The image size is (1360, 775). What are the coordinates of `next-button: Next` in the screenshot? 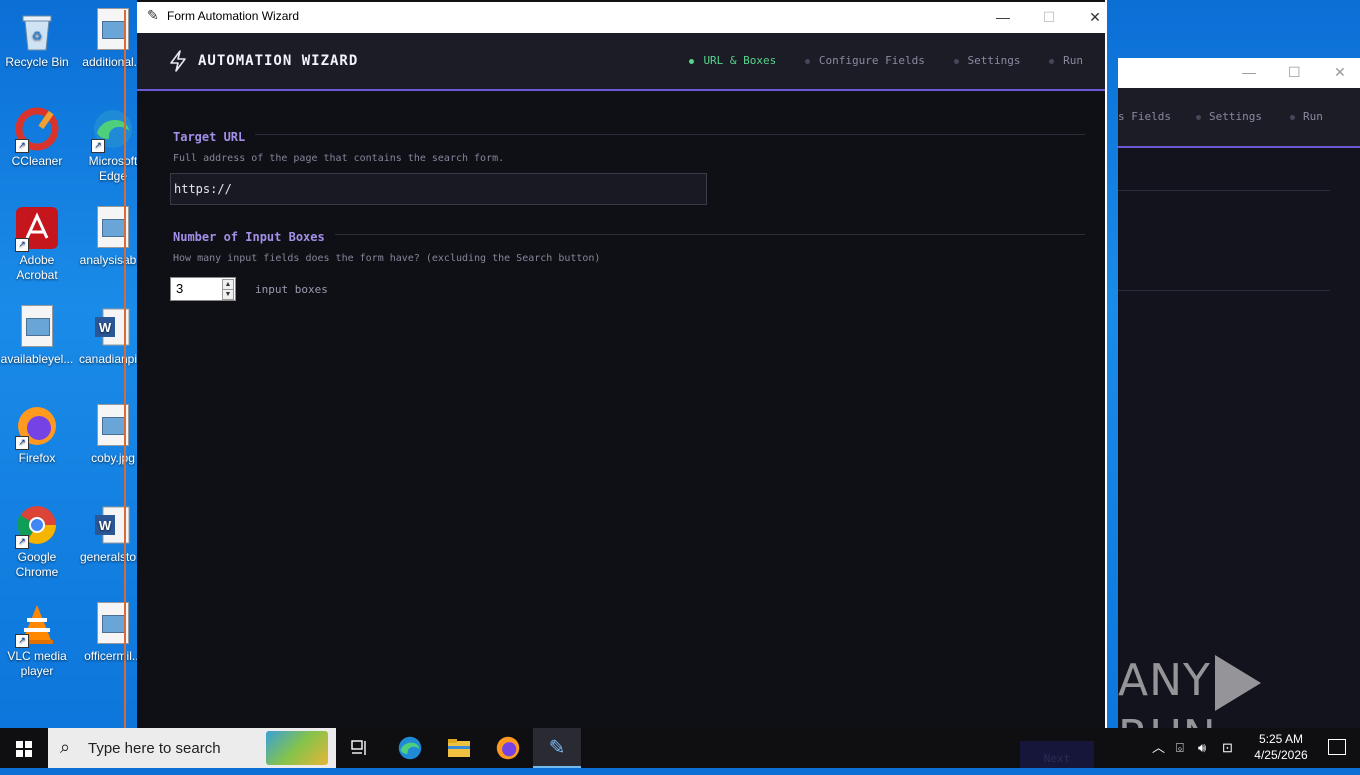 It's located at (1057, 754).